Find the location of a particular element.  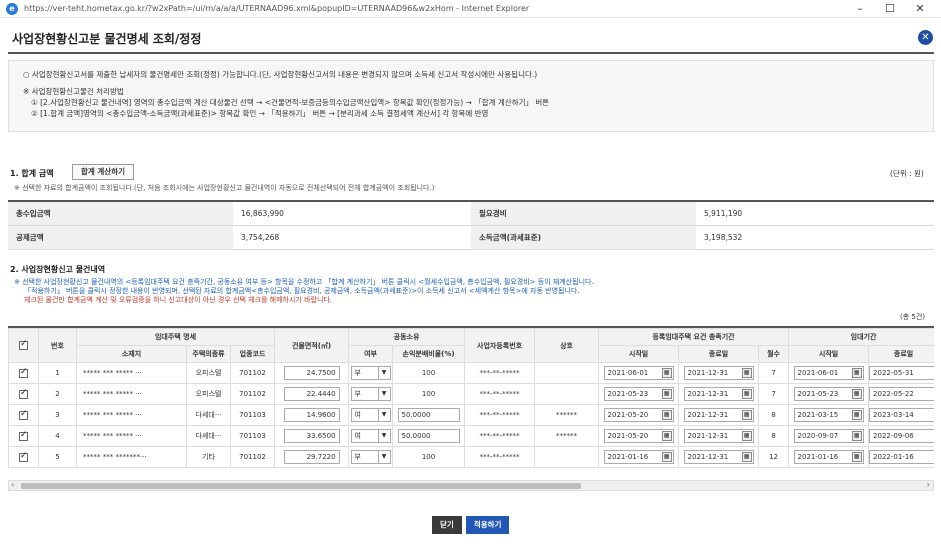

row-area-cell: 22.4440 is located at coordinates (312, 394).